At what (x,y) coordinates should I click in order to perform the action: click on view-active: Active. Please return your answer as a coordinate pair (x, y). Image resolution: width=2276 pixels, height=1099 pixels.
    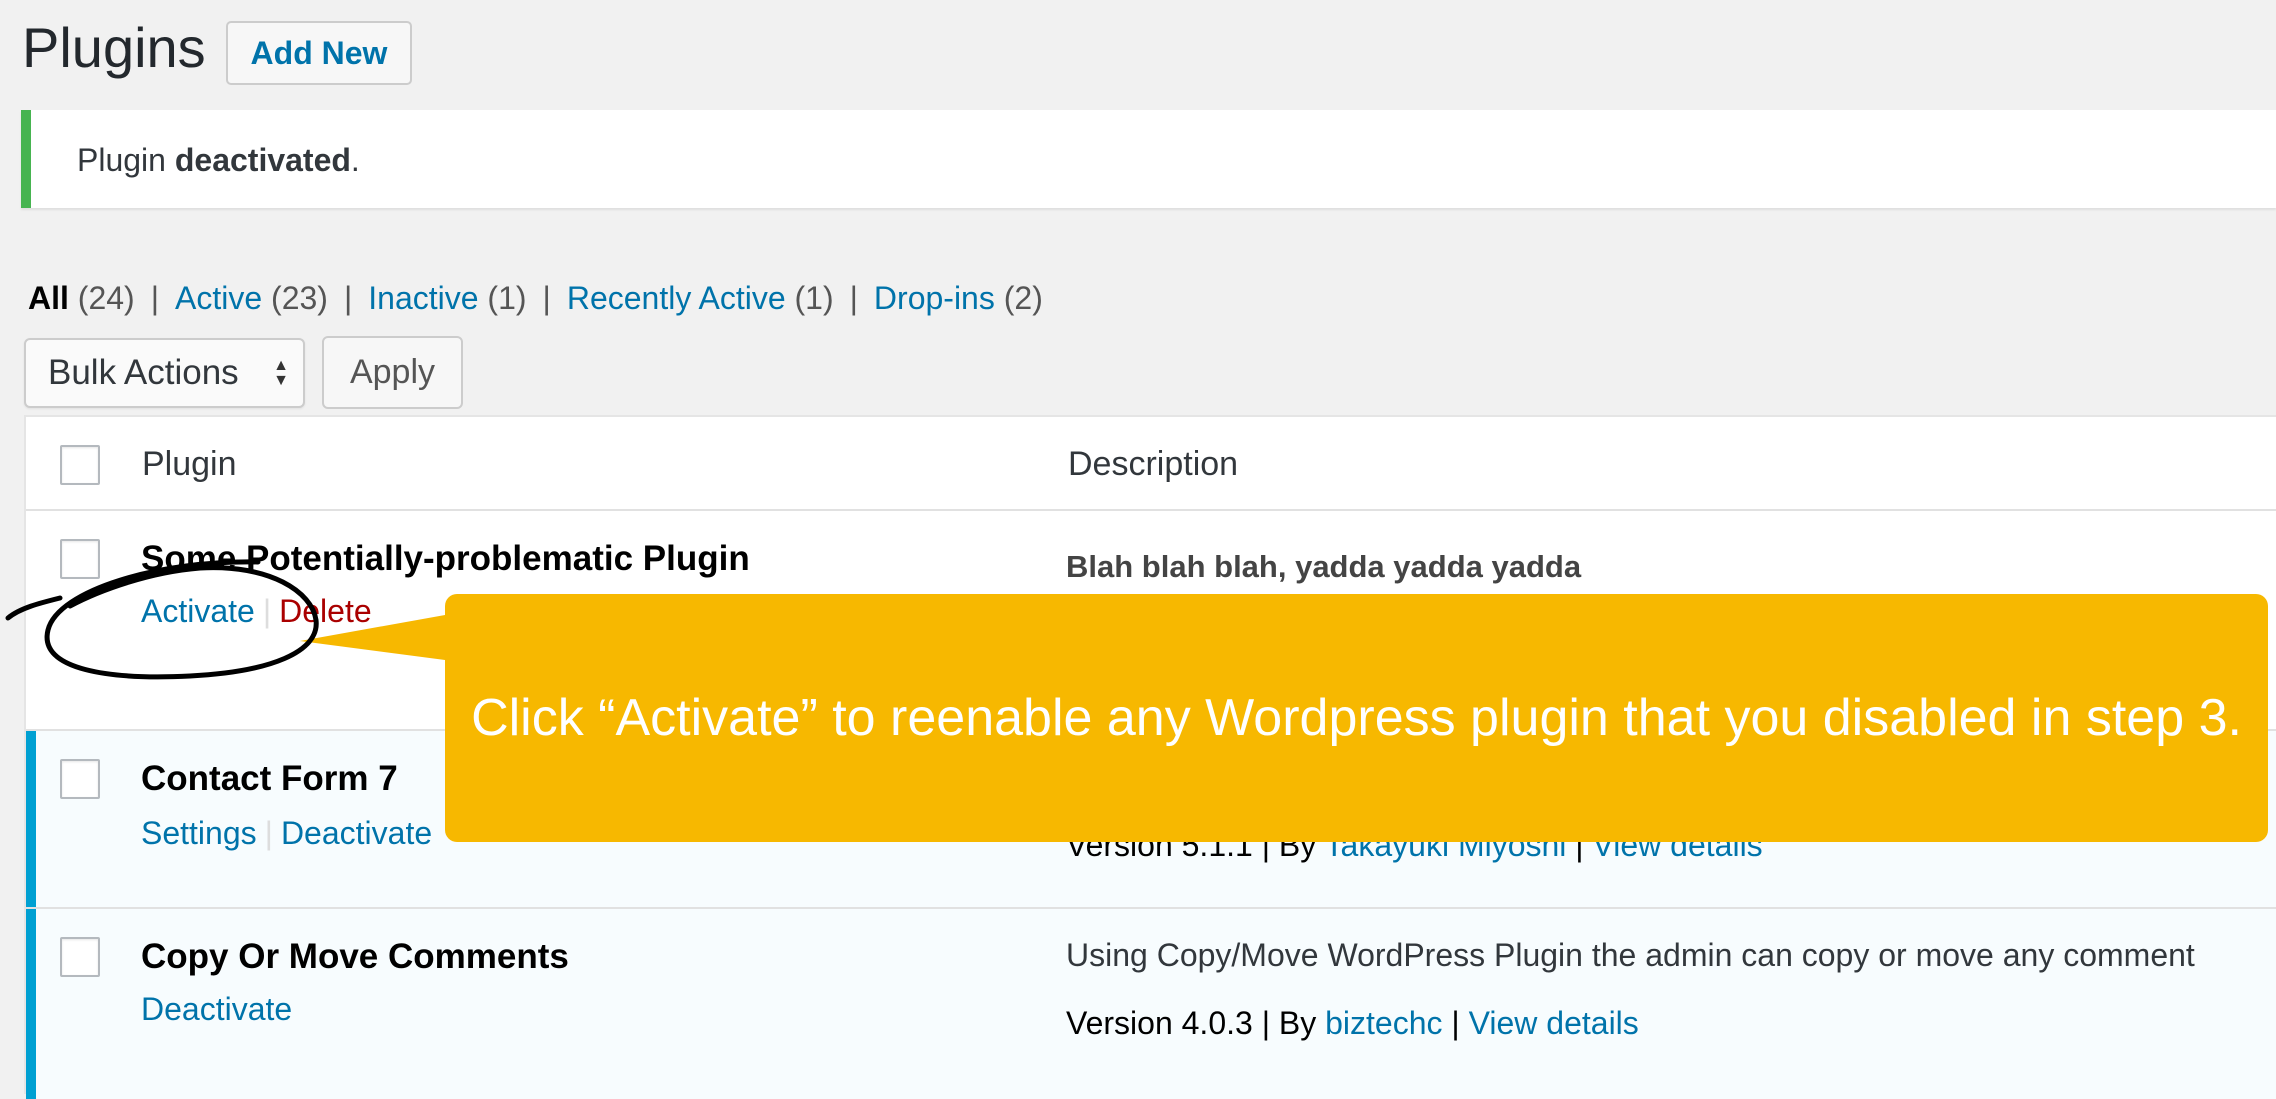
    Looking at the image, I should click on (218, 298).